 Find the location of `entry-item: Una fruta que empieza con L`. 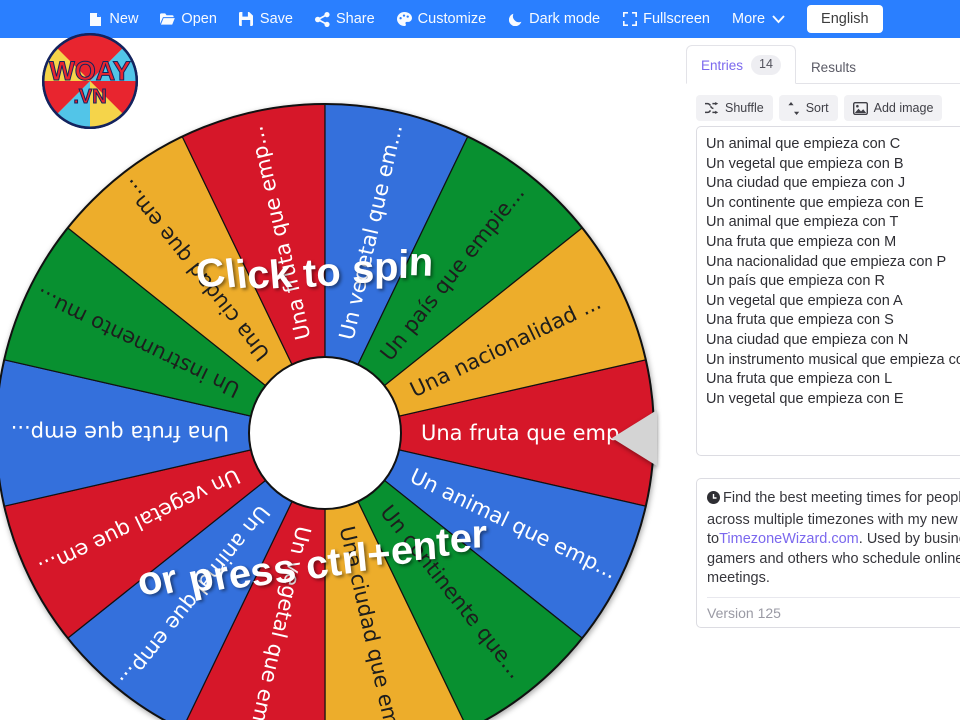

entry-item: Una fruta que empieza con L is located at coordinates (828, 380).